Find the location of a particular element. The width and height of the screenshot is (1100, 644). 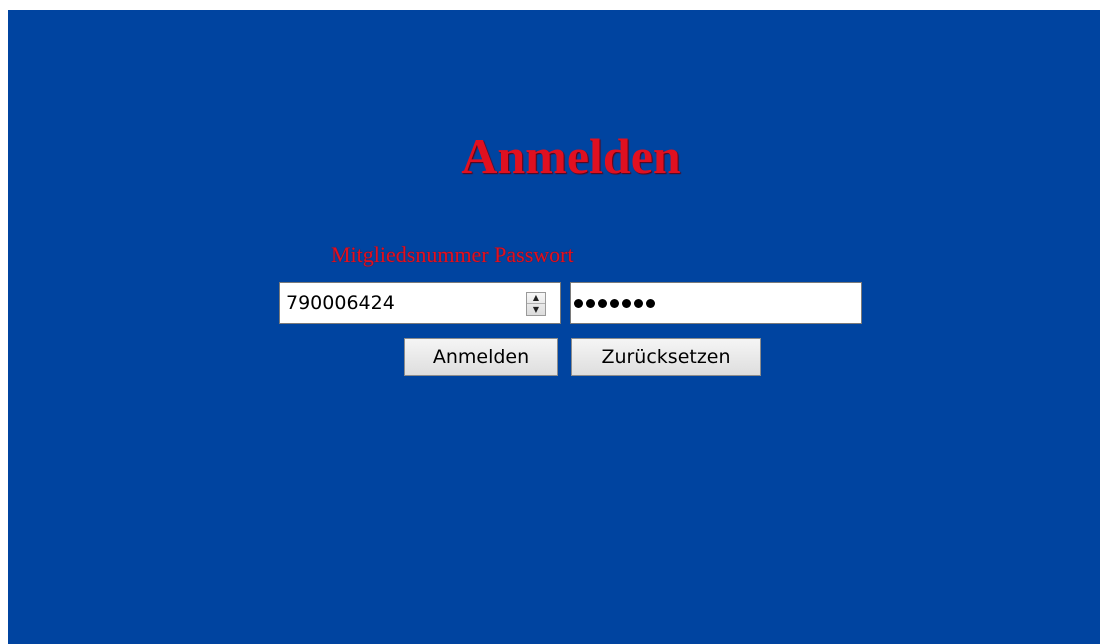

login-button: Anmelden is located at coordinates (481, 357).